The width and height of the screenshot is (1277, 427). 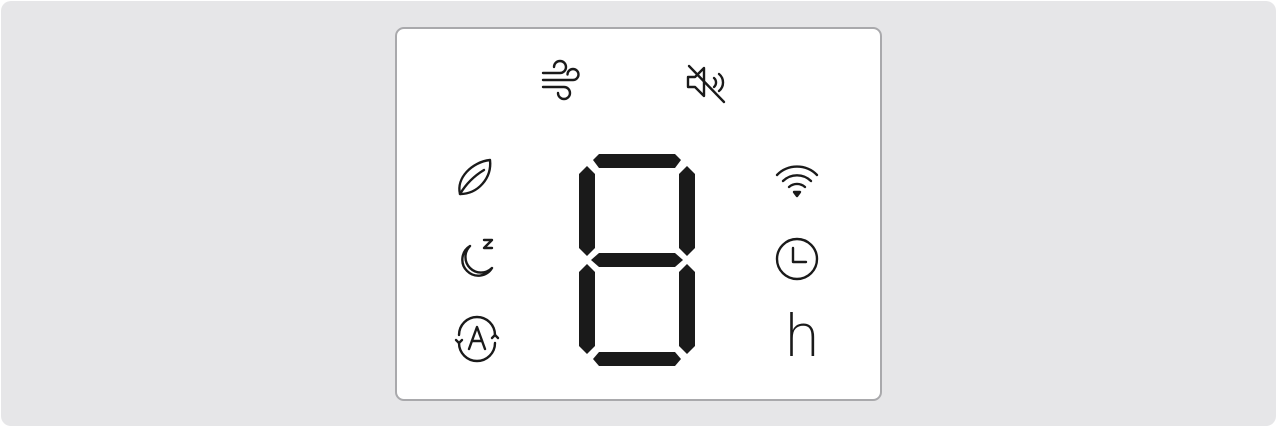 I want to click on segment-e, so click(x=587, y=309).